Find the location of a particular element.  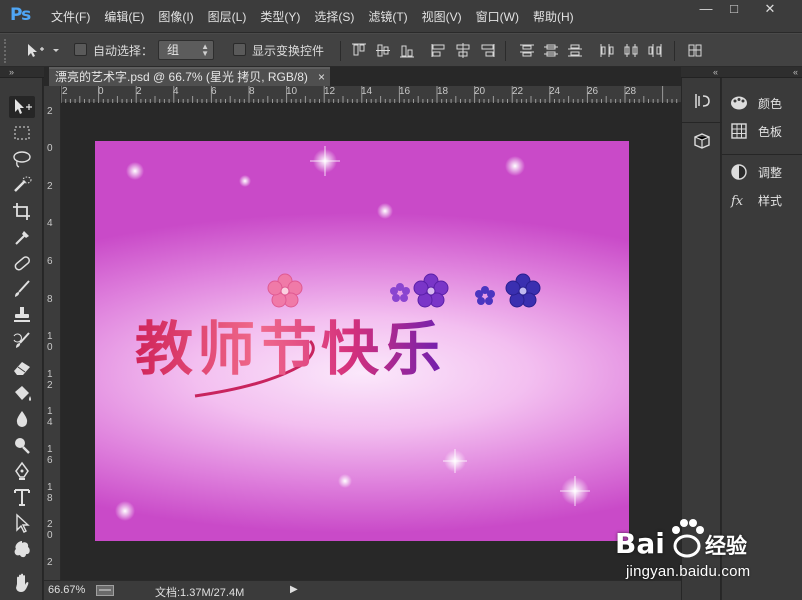

zoom-level-field: 66.67% is located at coordinates (66, 590).